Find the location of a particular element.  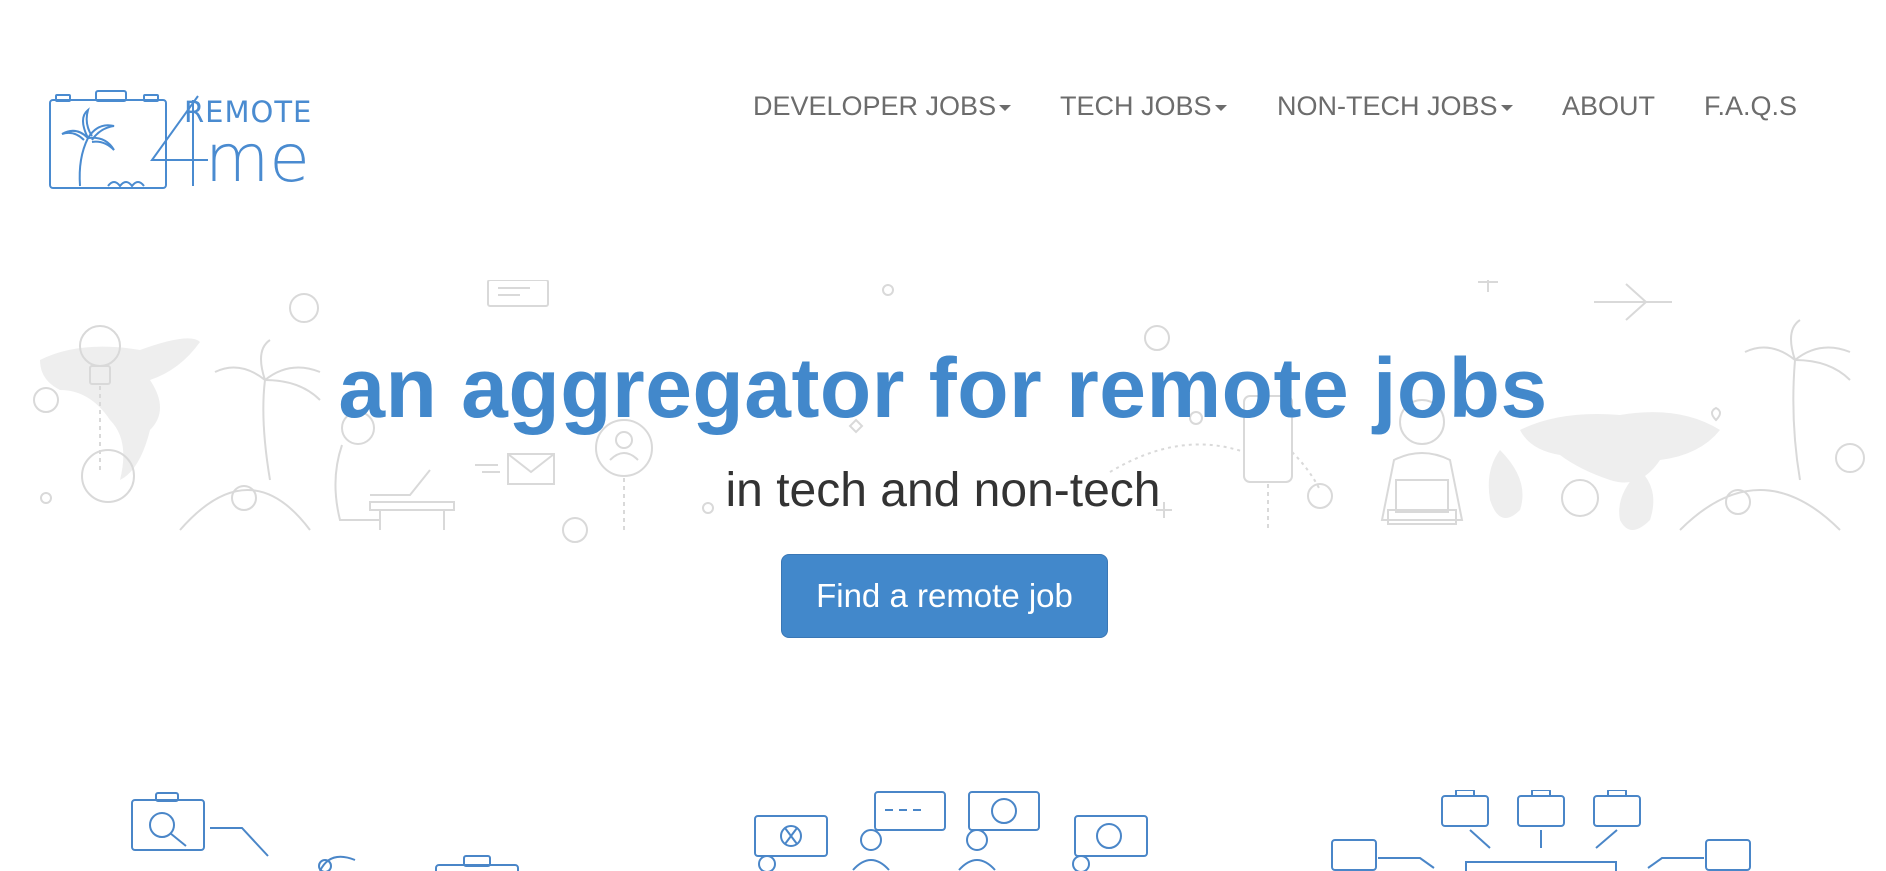

features-section is located at coordinates (943, 830).